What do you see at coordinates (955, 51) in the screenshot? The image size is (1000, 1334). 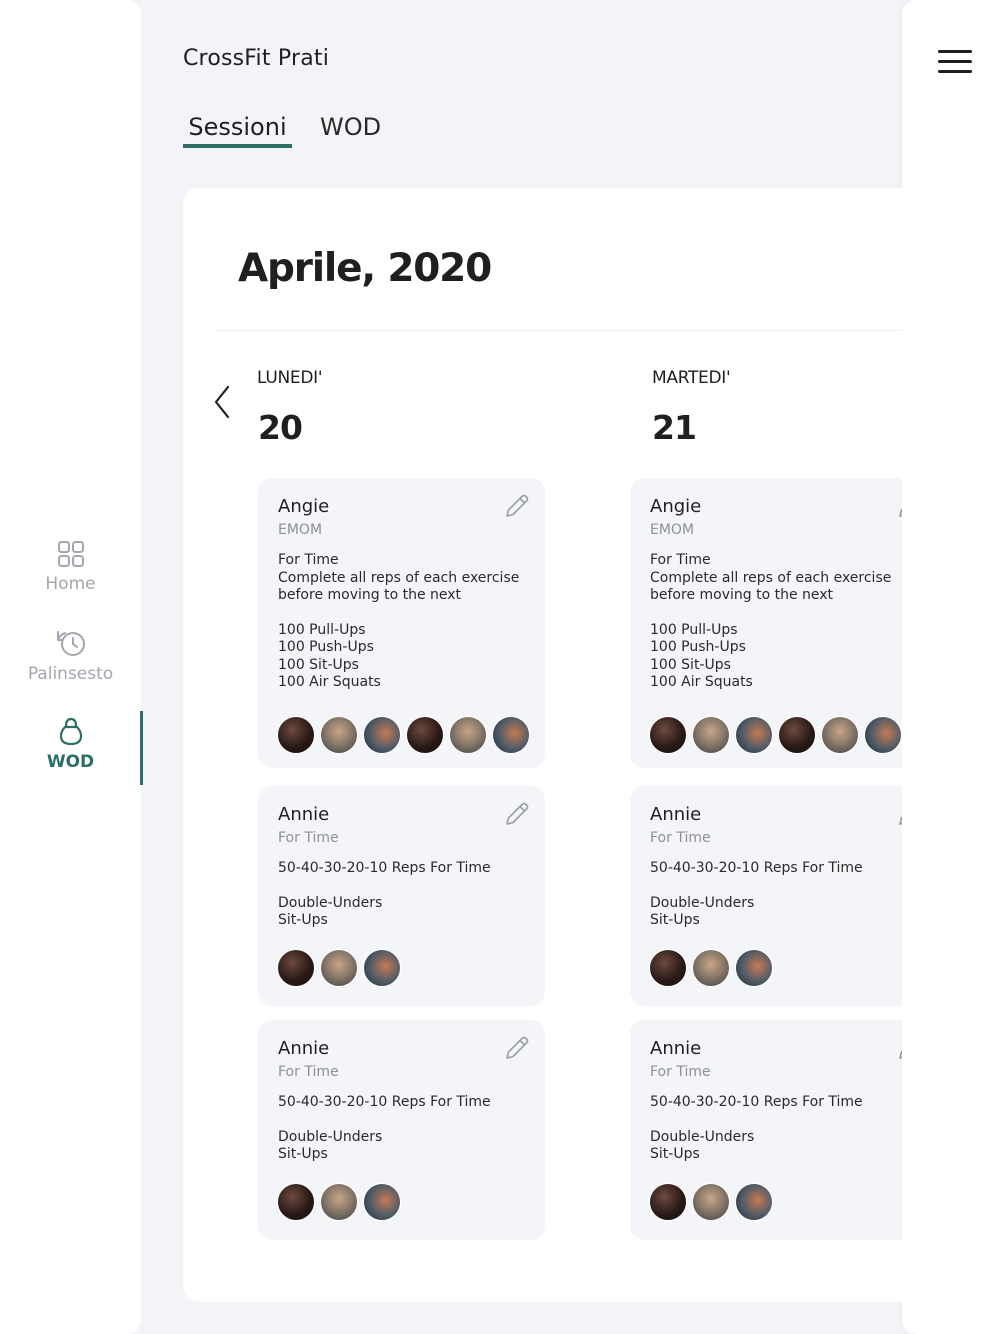 I see `menu-icon` at bounding box center [955, 51].